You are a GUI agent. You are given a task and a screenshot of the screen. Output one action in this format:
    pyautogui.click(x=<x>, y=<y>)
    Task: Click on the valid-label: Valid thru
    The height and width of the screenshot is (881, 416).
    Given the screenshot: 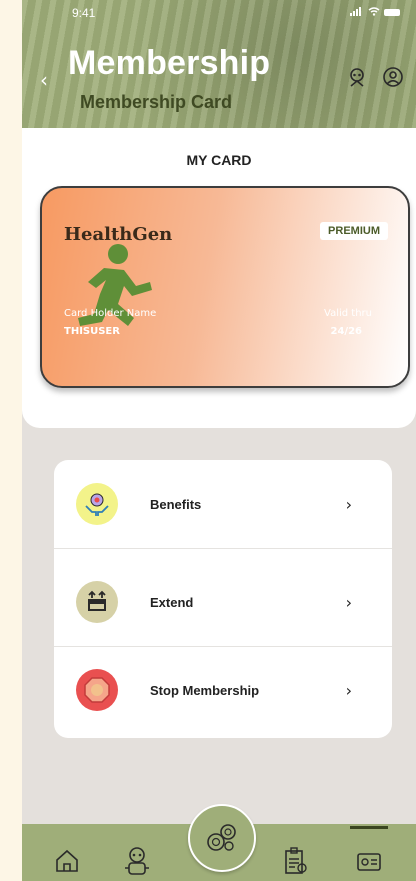 What is the action you would take?
    pyautogui.click(x=348, y=313)
    